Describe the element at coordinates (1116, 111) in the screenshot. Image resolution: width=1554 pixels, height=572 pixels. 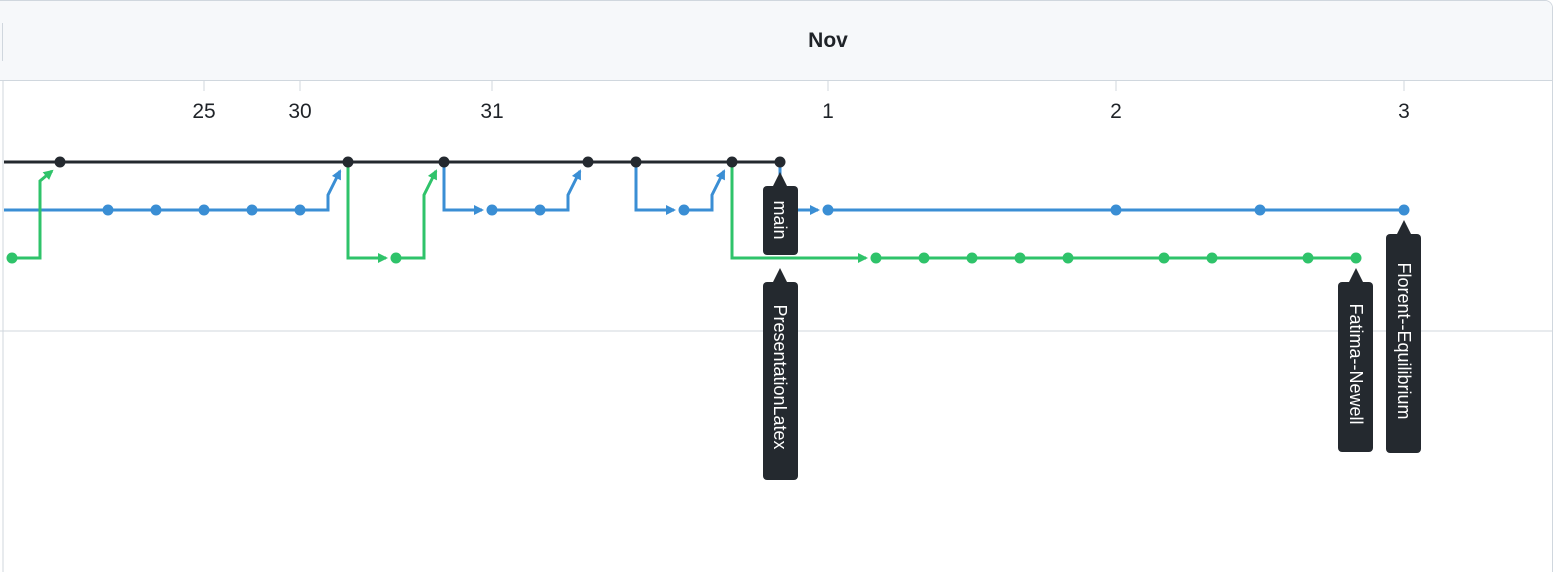
I see `day-label-2: 2` at that location.